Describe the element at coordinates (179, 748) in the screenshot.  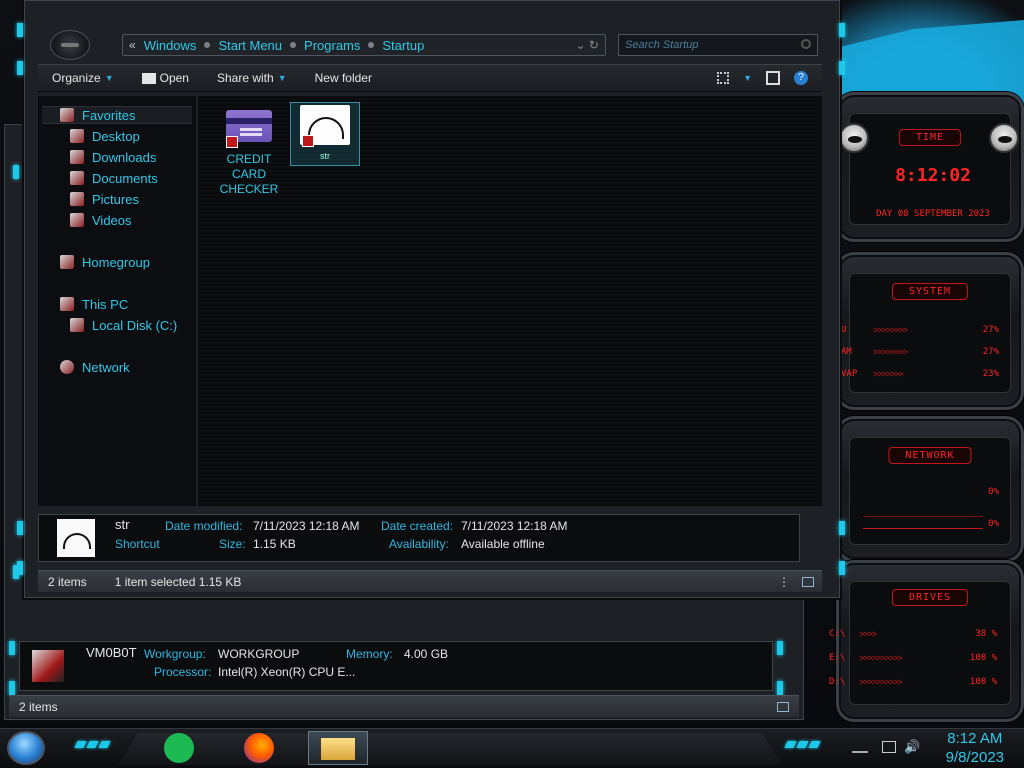
I see `spotify-icon` at that location.